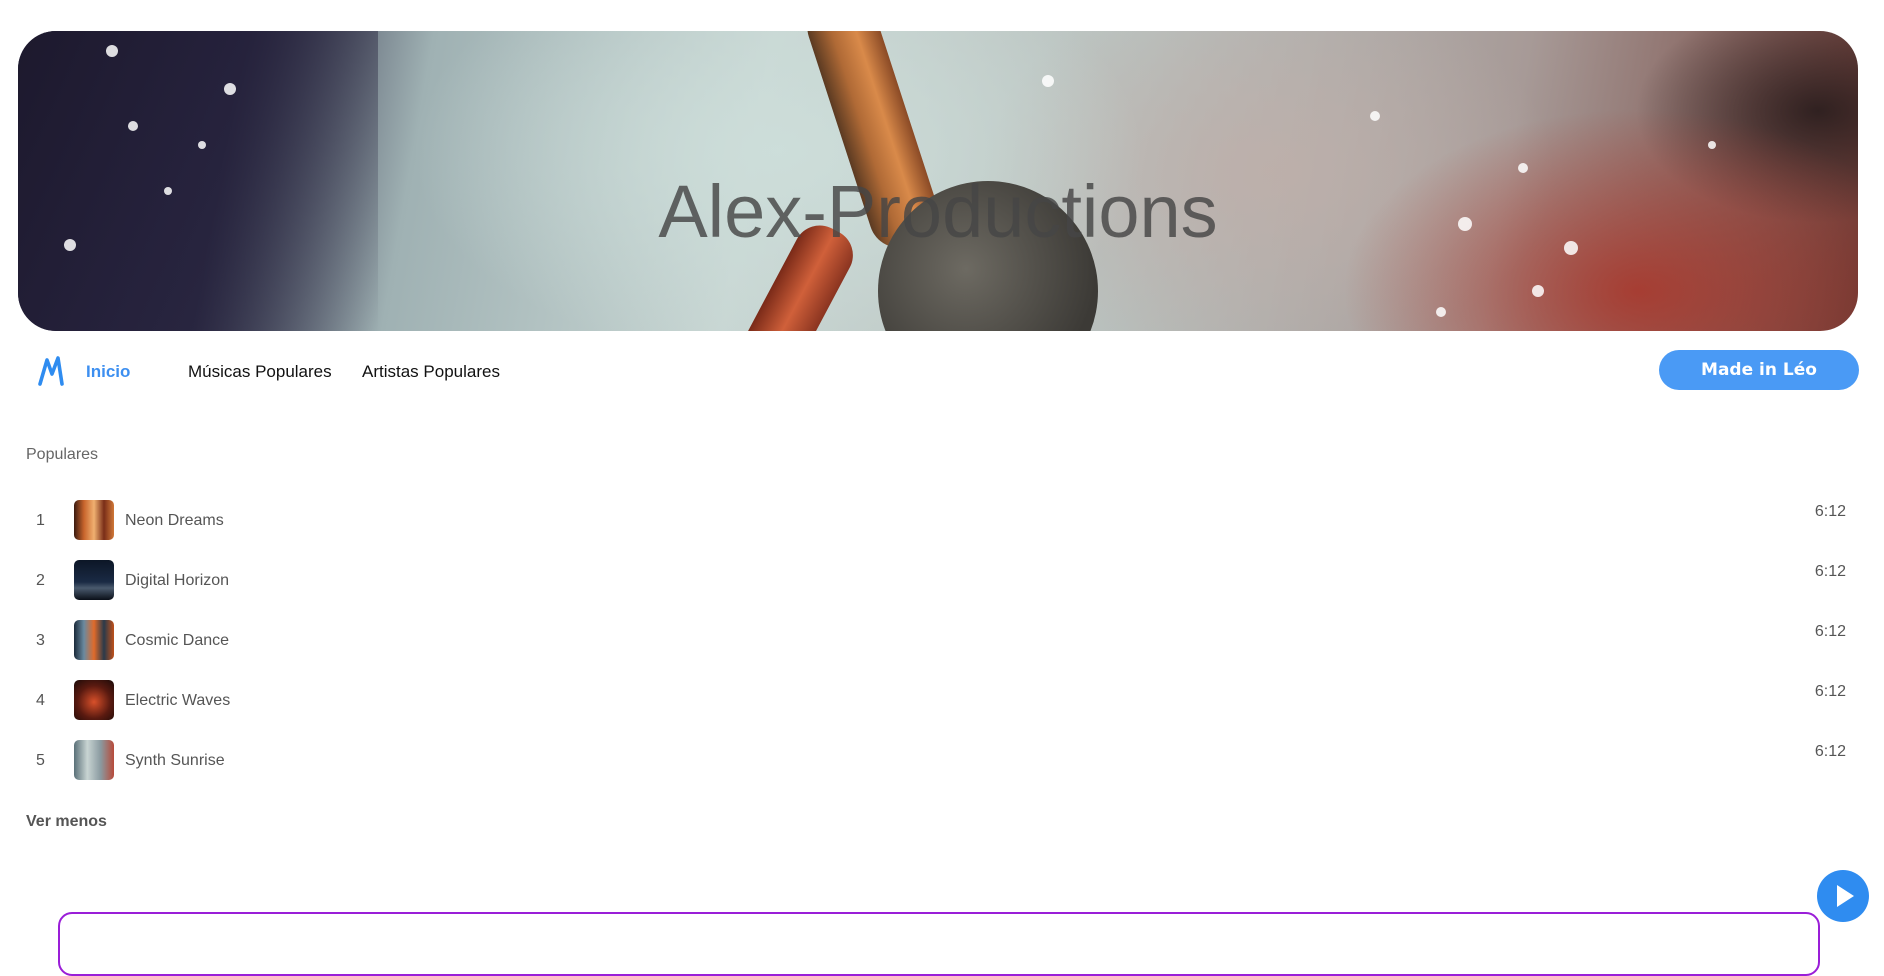 The height and width of the screenshot is (976, 1884). I want to click on play-button, so click(1843, 896).